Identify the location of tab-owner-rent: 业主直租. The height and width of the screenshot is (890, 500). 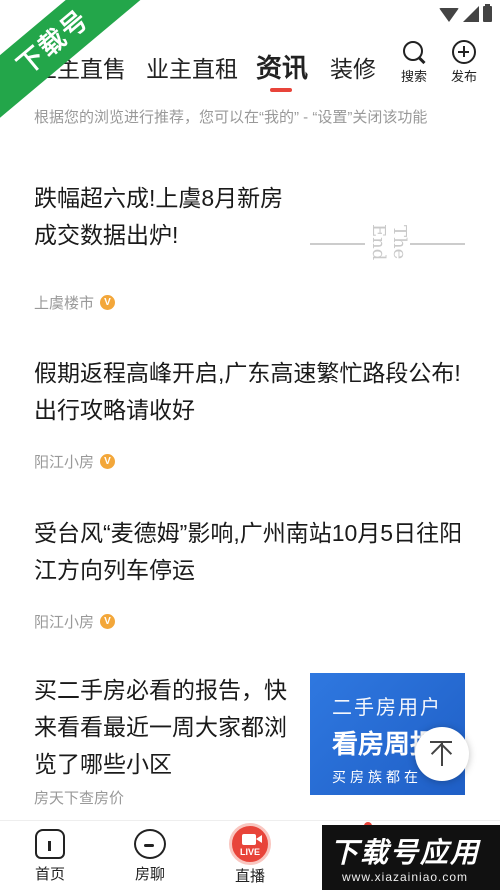
(192, 67).